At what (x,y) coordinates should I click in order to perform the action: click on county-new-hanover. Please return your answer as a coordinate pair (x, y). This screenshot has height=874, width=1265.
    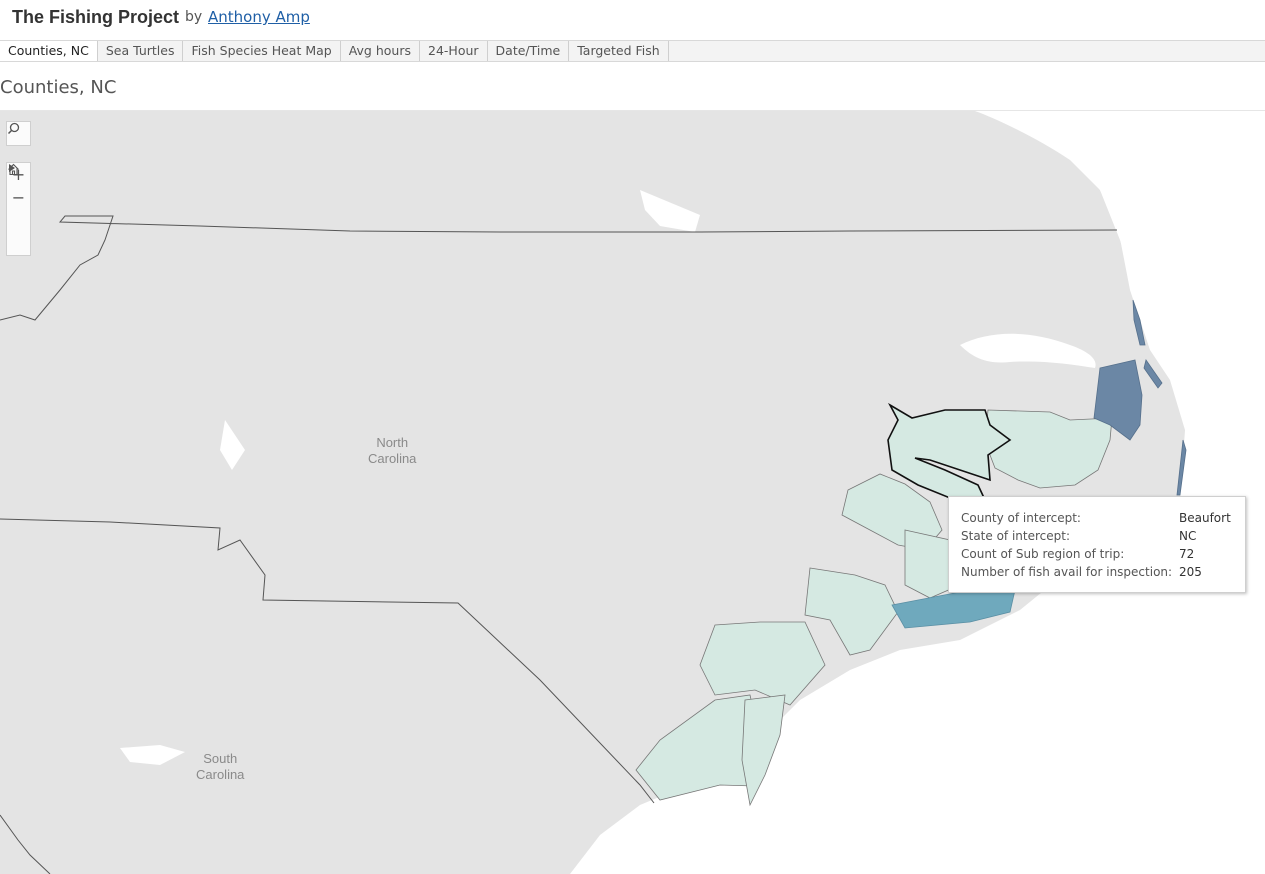
    Looking at the image, I should click on (763, 750).